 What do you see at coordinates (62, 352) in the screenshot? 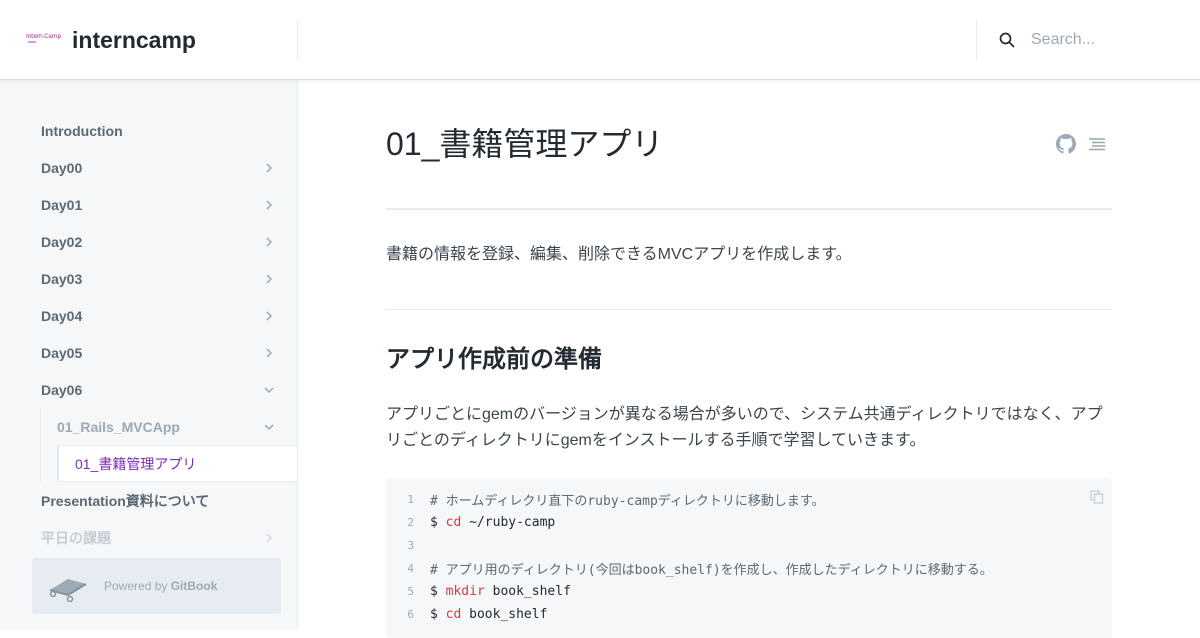
I see `sidebar-item-label: Day05` at bounding box center [62, 352].